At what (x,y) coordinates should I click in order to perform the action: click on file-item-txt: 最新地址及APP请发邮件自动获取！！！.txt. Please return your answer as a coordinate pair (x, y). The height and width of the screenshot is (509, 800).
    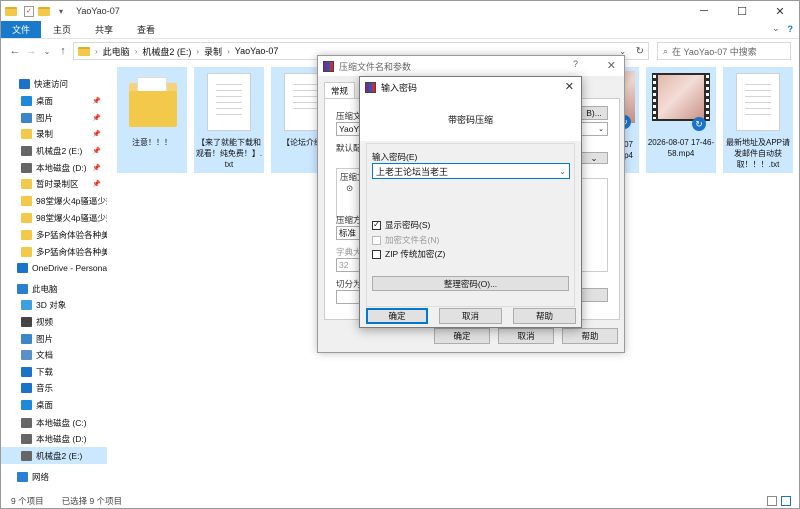
    Looking at the image, I should click on (758, 120).